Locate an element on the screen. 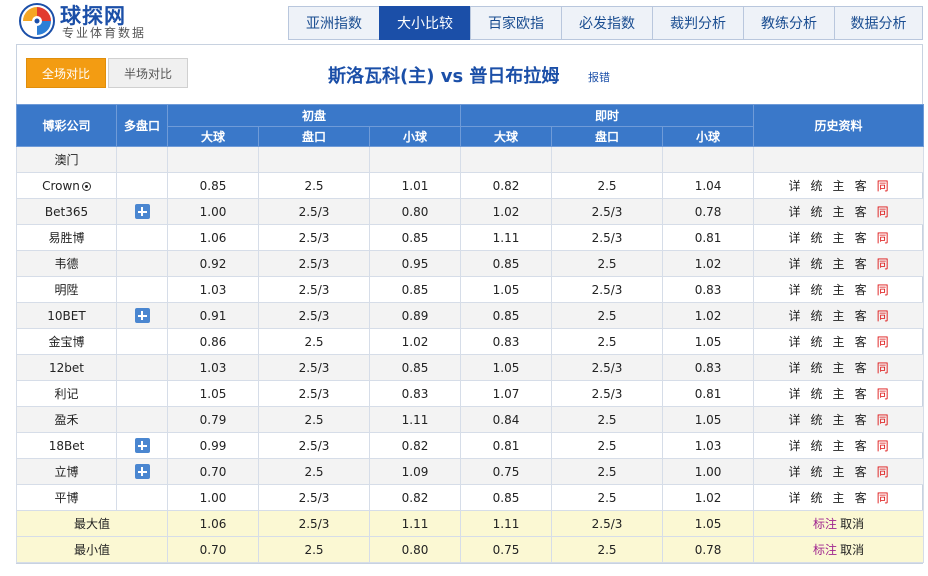 Image resolution: width=928 pixels, height=576 pixels. company-name-cell: 盈禾 is located at coordinates (66, 419).